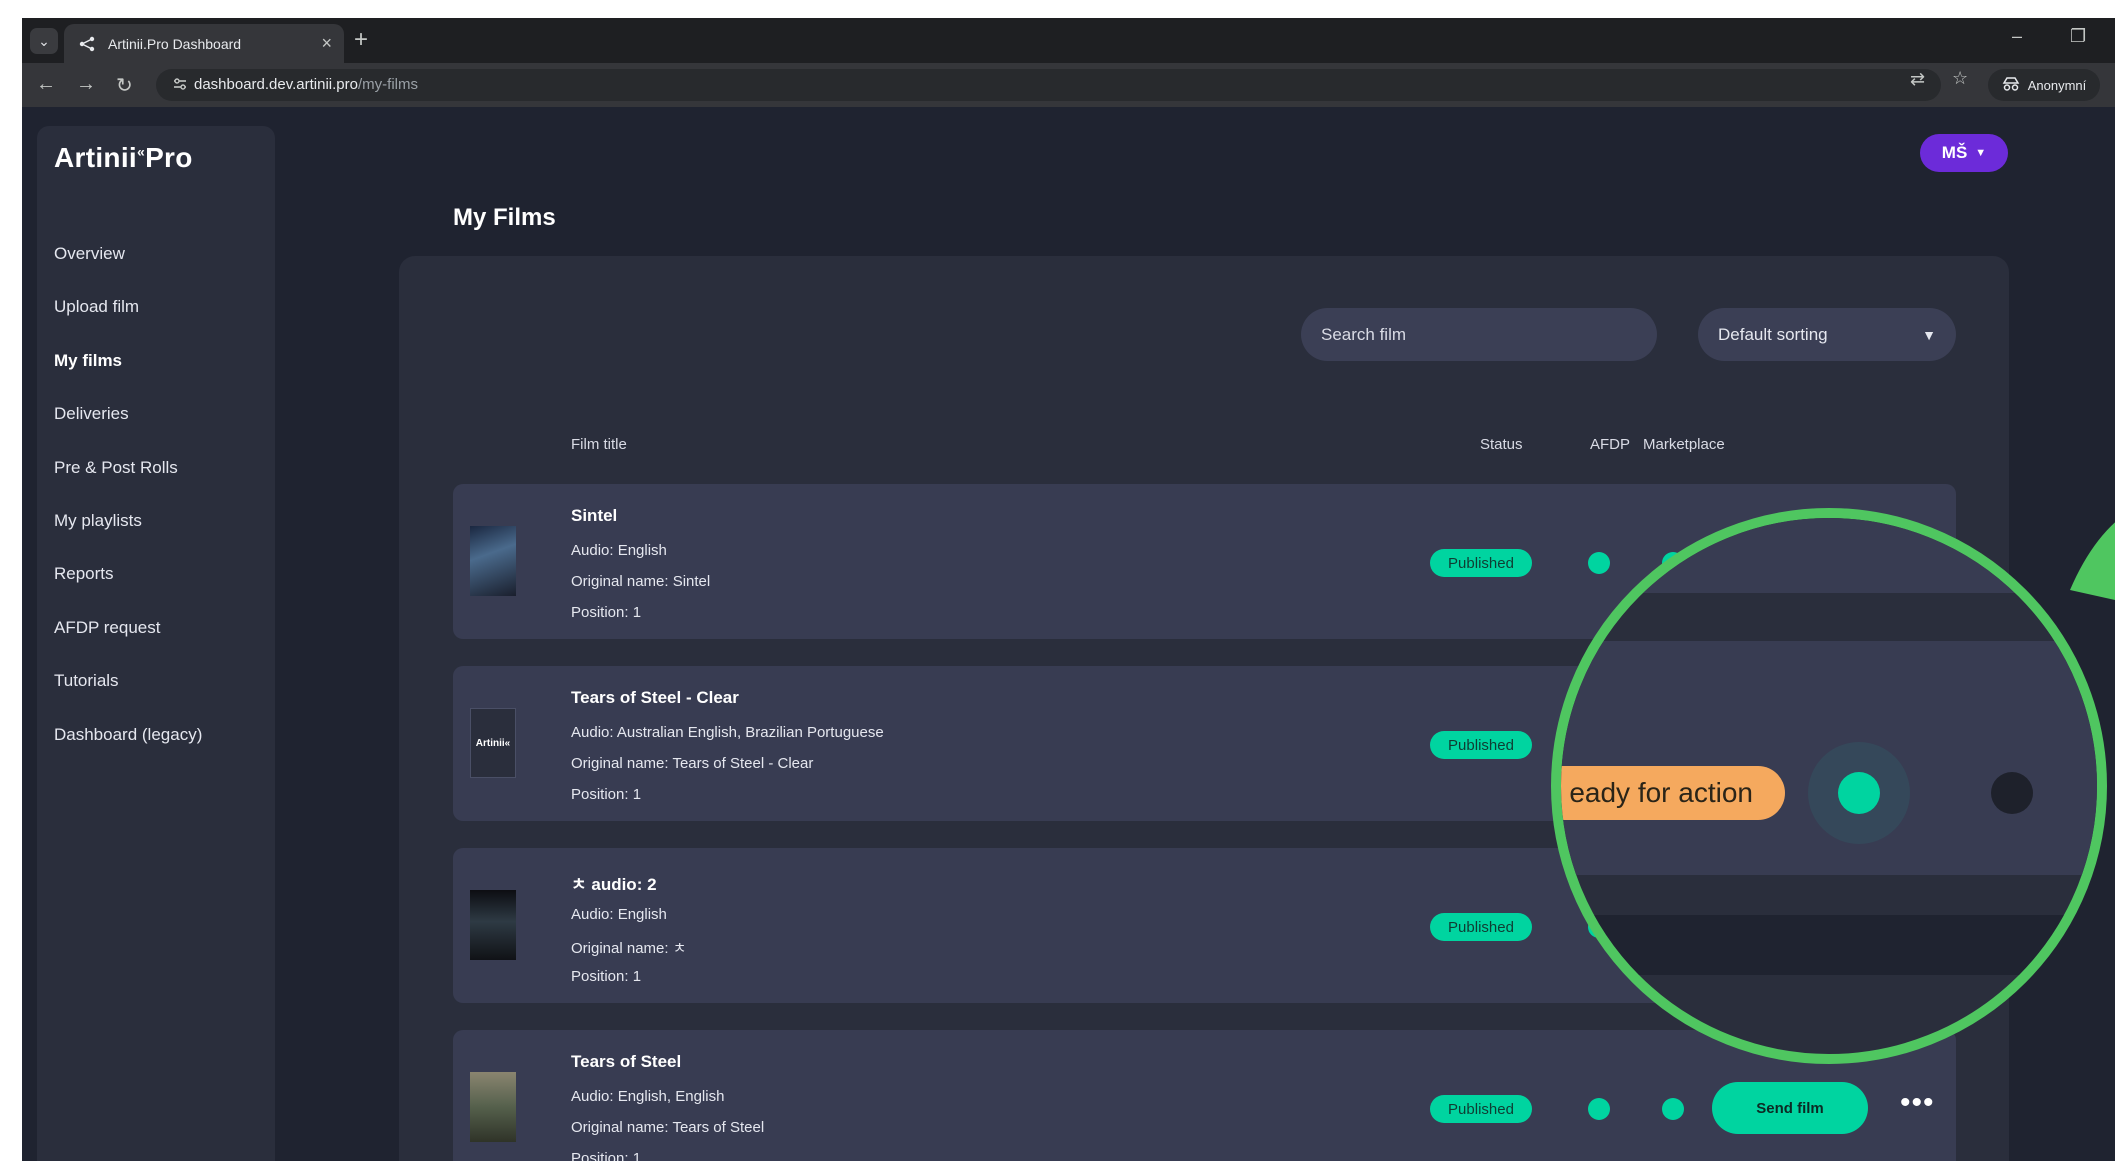  What do you see at coordinates (2017, 36) in the screenshot?
I see `minimize-icon: –` at bounding box center [2017, 36].